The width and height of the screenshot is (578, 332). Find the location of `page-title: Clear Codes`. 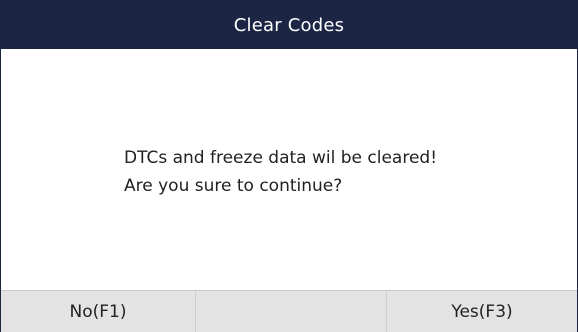

page-title: Clear Codes is located at coordinates (289, 25).